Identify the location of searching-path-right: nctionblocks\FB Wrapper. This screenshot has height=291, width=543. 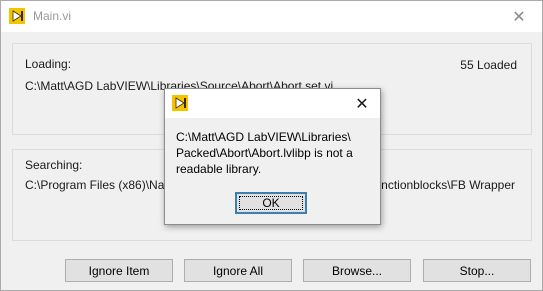
(448, 185).